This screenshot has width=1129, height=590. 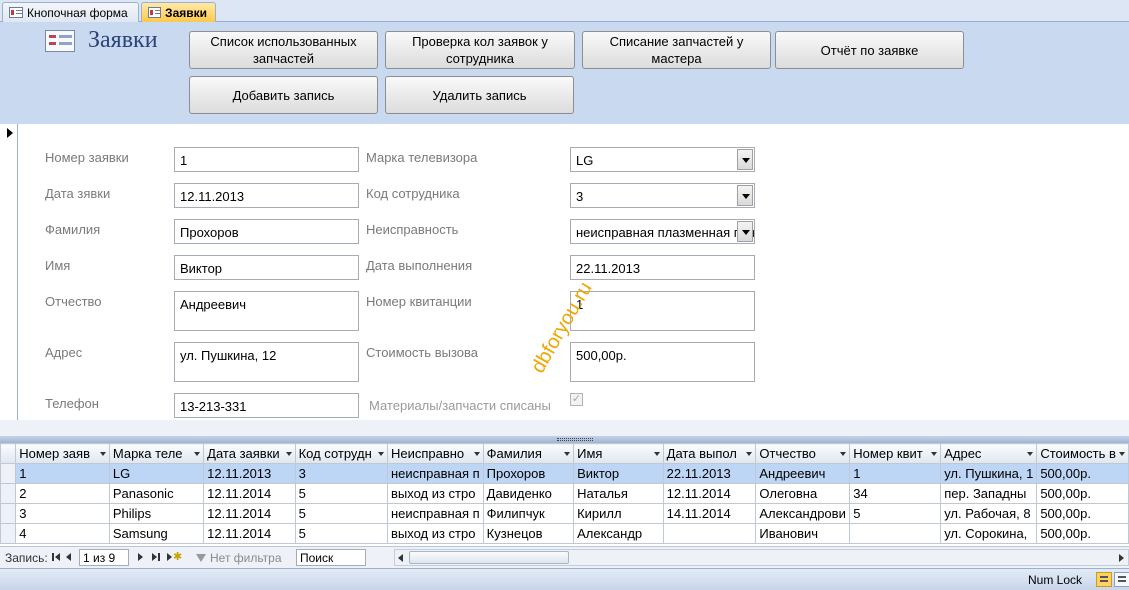 What do you see at coordinates (331, 557) in the screenshot?
I see `search-input: Поиск` at bounding box center [331, 557].